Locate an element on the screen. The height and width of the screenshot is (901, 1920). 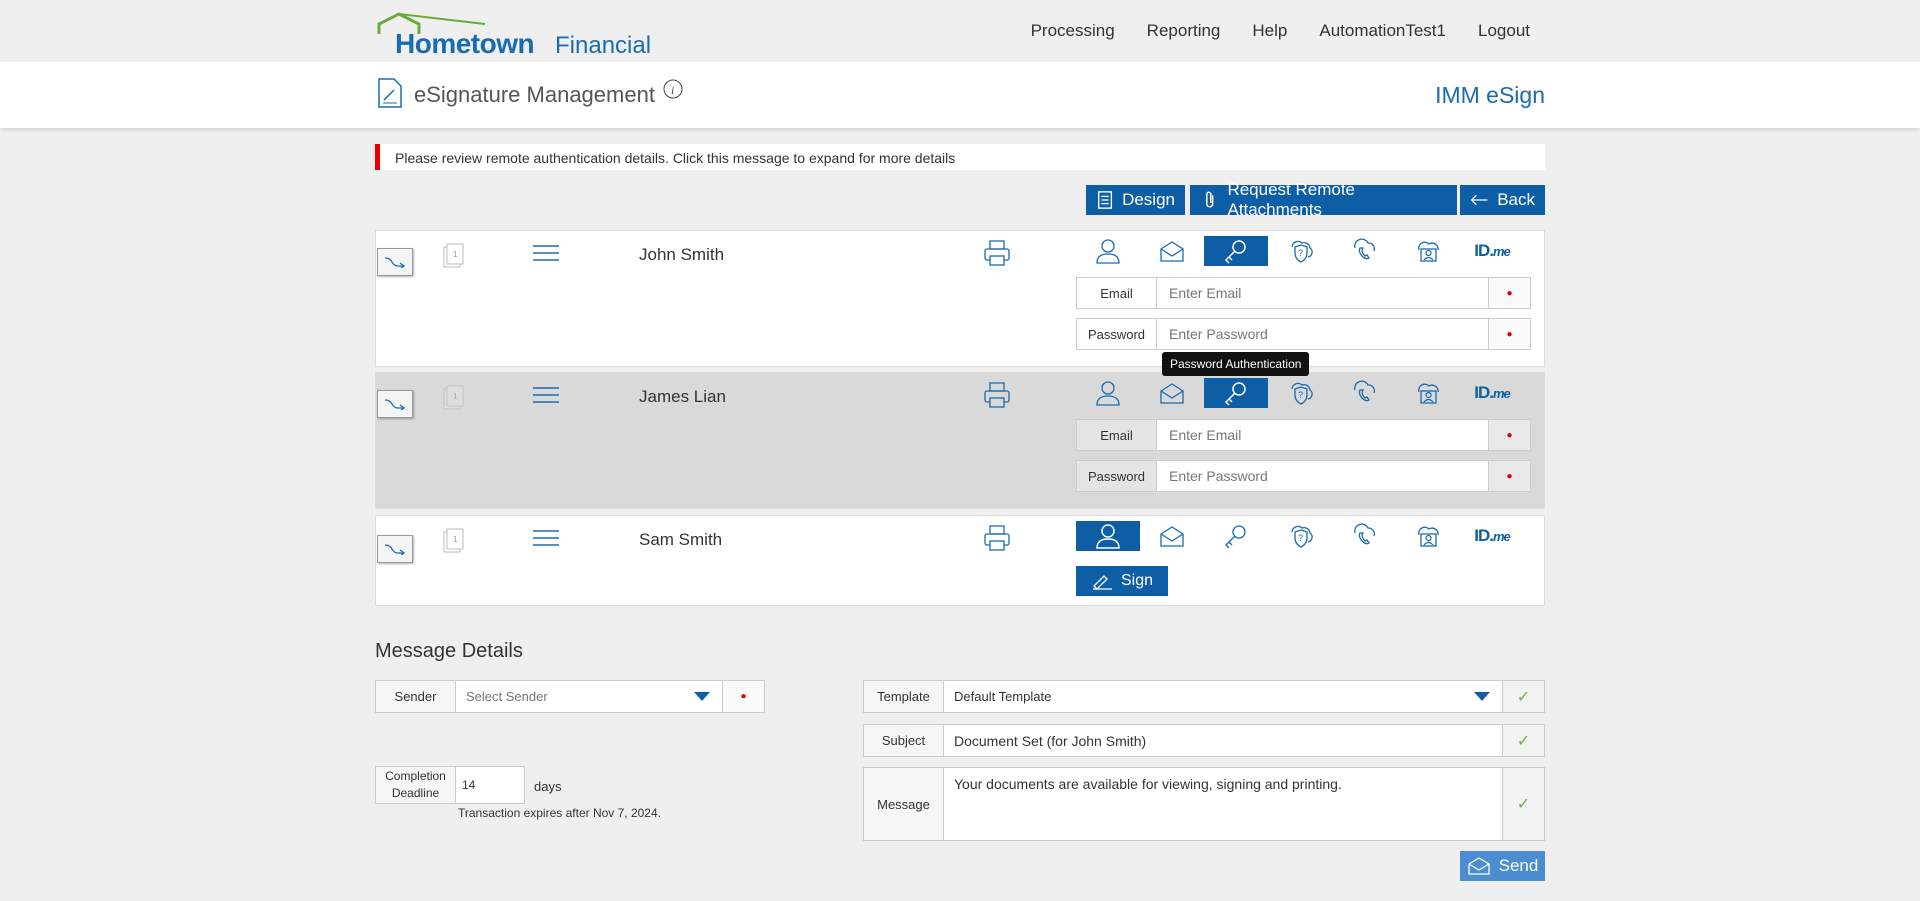
info-icon: i is located at coordinates (673, 89).